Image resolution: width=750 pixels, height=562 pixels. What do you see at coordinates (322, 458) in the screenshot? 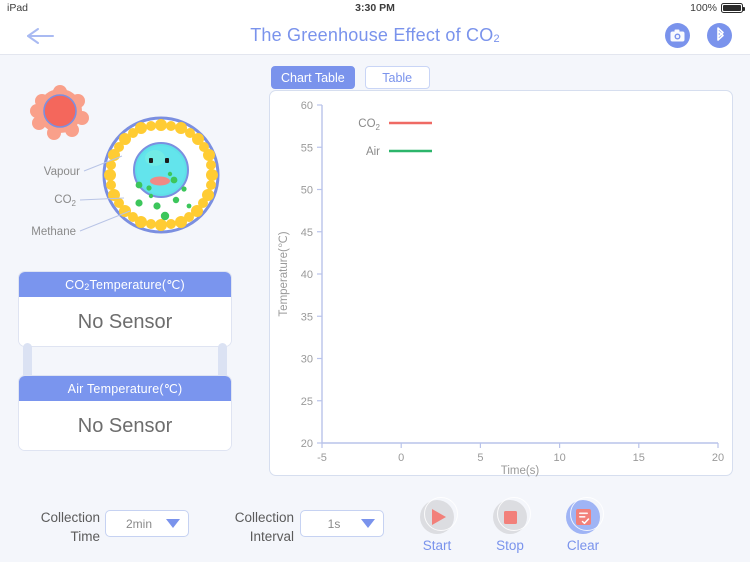
I see `x-tick-n5: -5` at bounding box center [322, 458].